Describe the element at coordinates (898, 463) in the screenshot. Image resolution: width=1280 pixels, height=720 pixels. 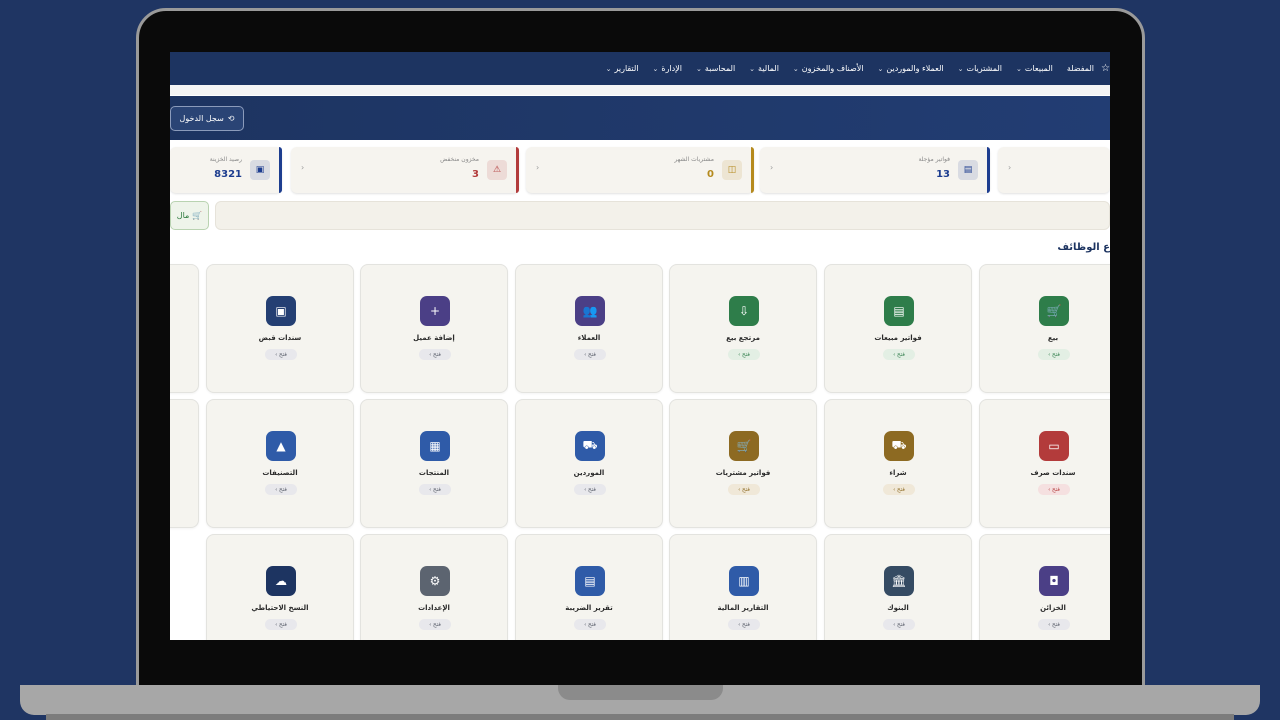
I see `function-tile: ⛟ شراء فتح ›` at that location.